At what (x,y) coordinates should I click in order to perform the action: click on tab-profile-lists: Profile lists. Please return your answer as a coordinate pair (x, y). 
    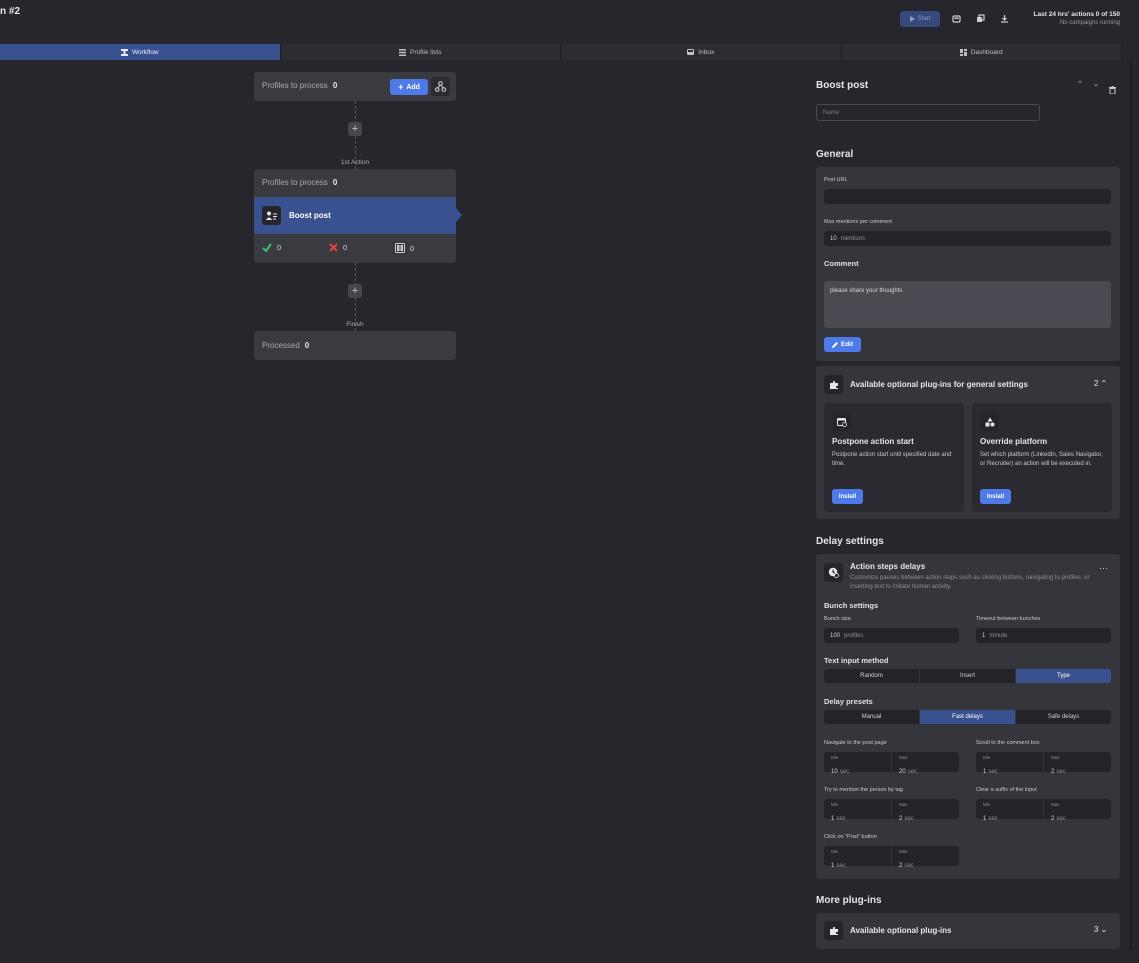
    Looking at the image, I should click on (421, 52).